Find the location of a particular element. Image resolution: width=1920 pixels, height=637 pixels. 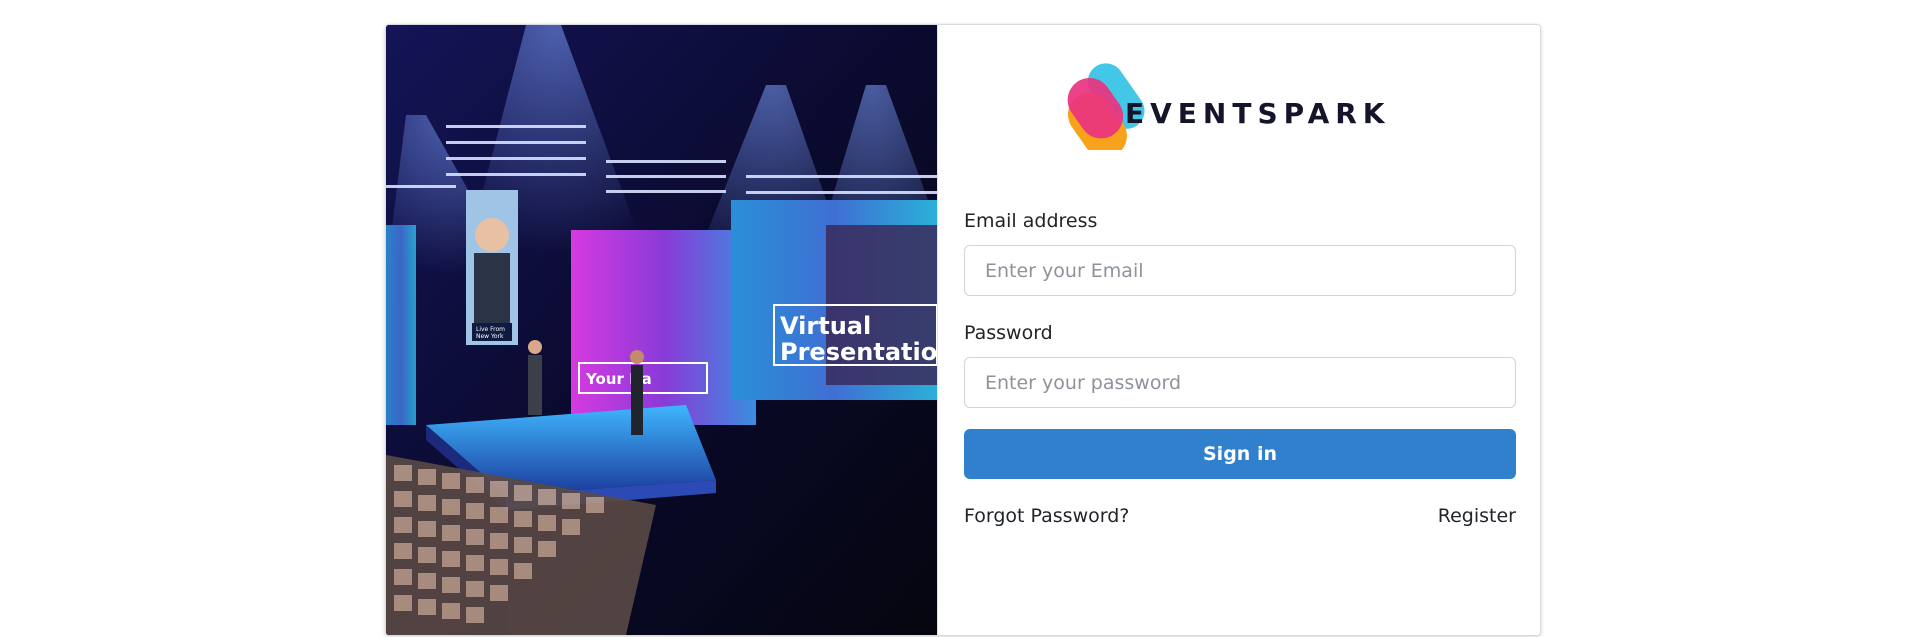

register-link: Register is located at coordinates (1477, 516).